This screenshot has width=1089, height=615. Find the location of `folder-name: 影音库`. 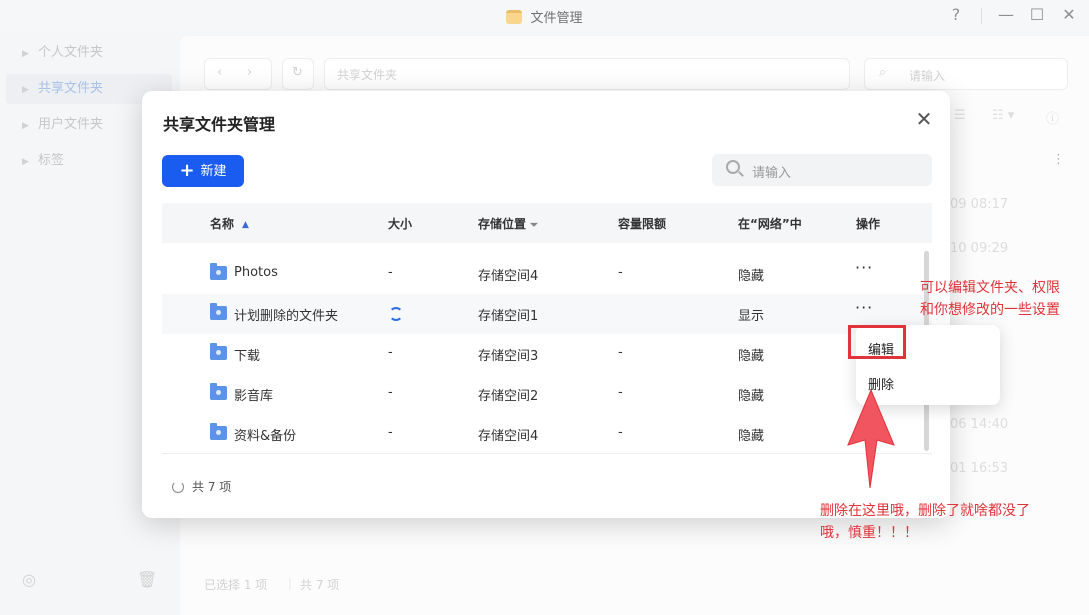

folder-name: 影音库 is located at coordinates (254, 396).